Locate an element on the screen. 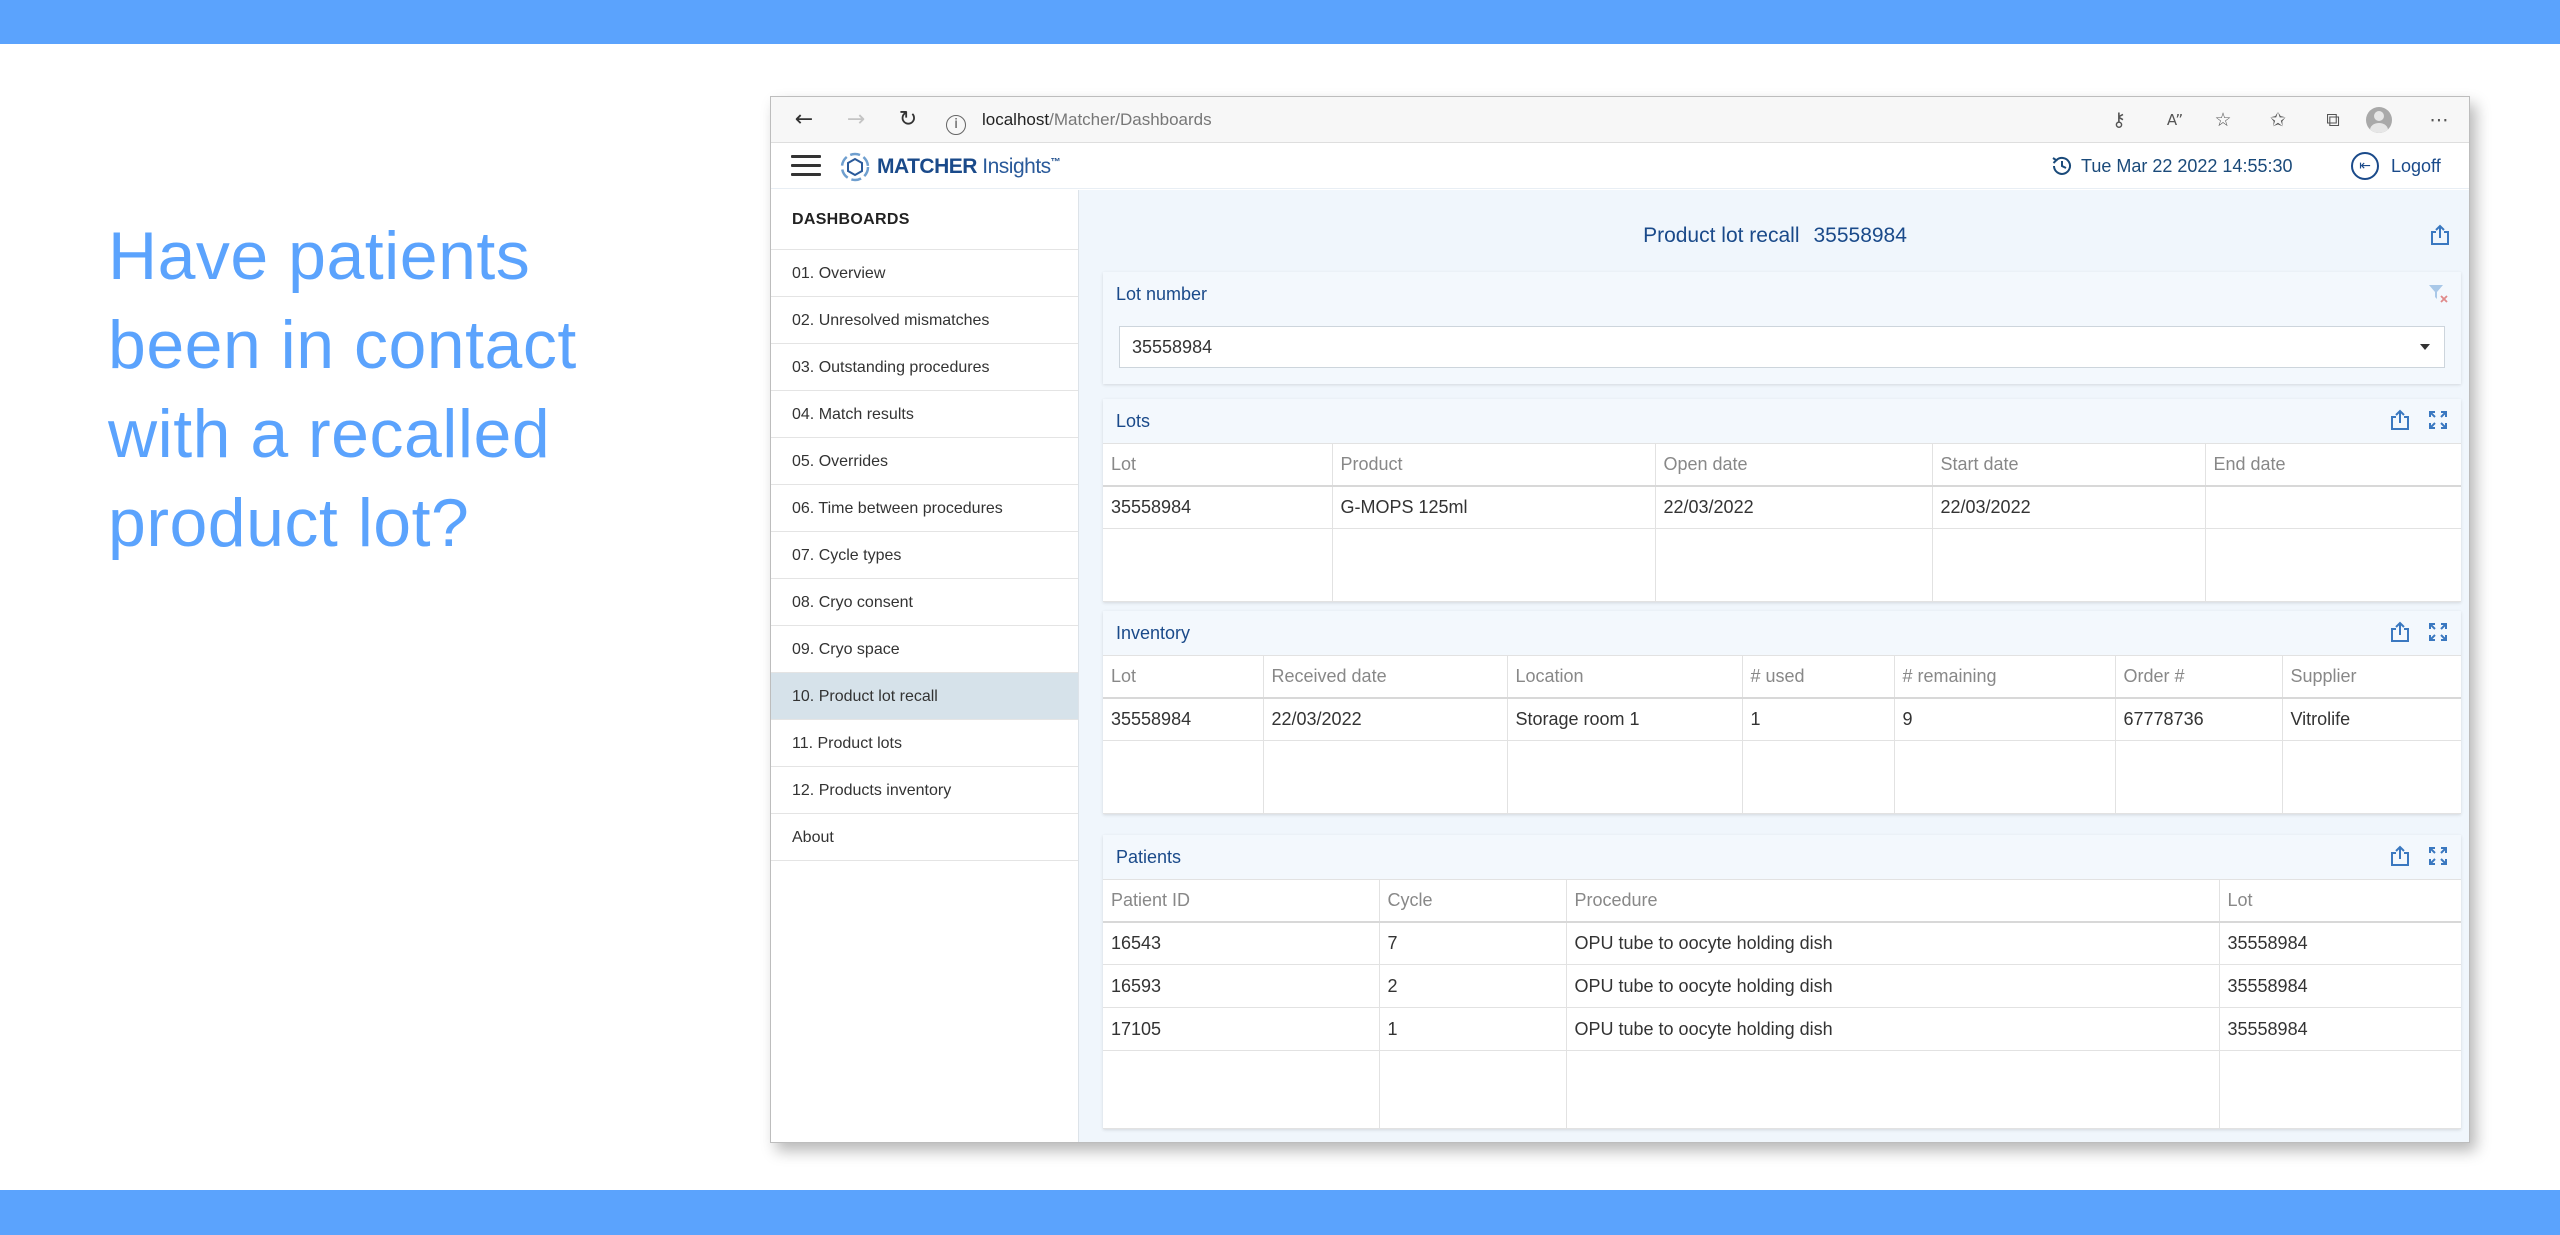 The height and width of the screenshot is (1235, 2560). column-header: Patient ID is located at coordinates (1241, 901).